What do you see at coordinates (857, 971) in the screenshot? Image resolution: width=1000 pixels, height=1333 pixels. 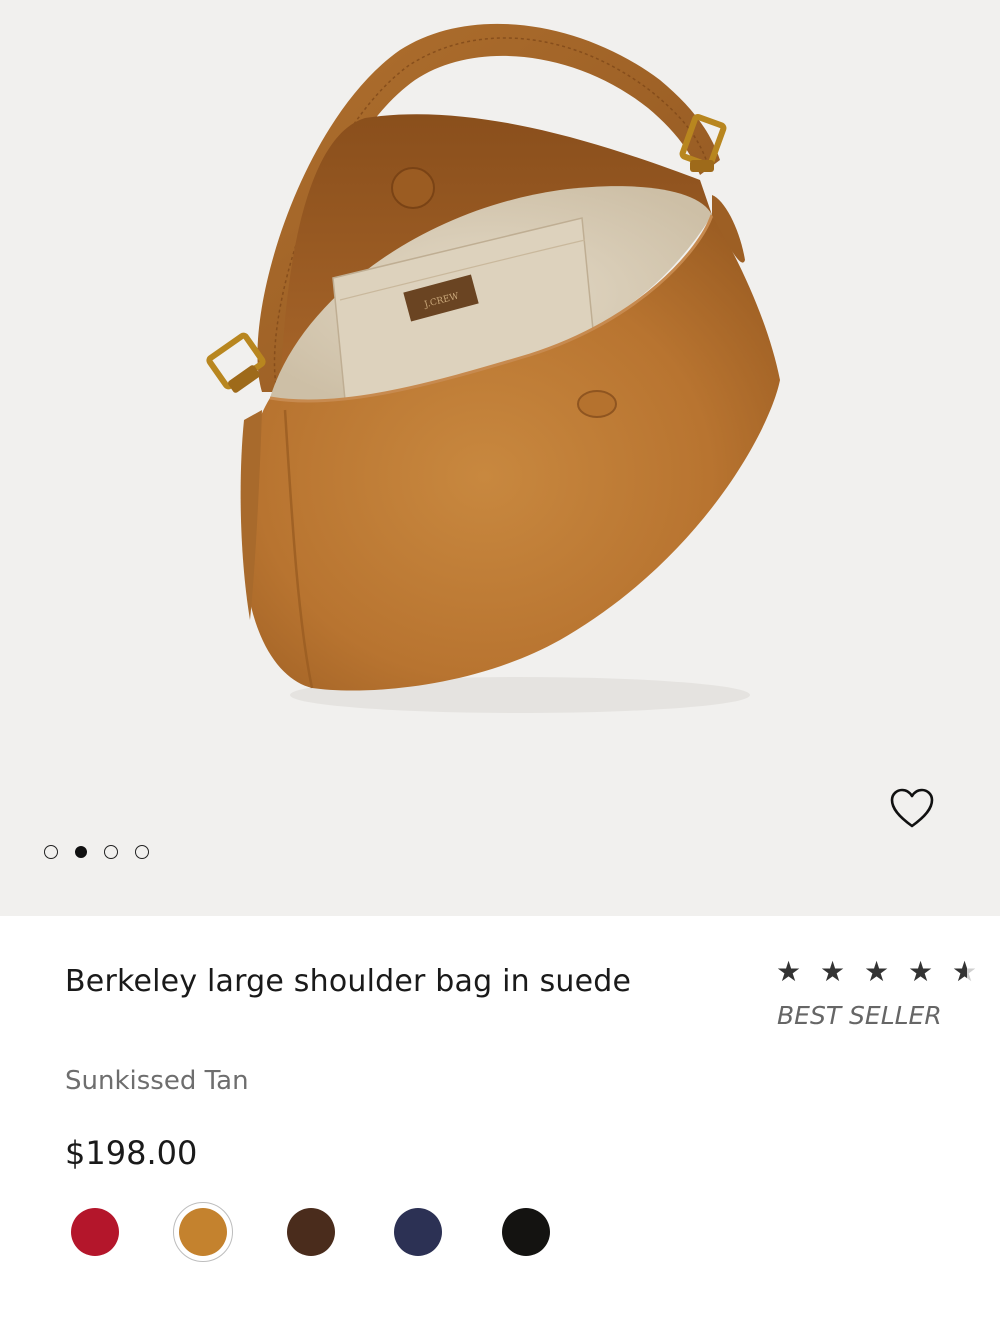 I see `star-icon-full: ★ ★ ★ ★` at bounding box center [857, 971].